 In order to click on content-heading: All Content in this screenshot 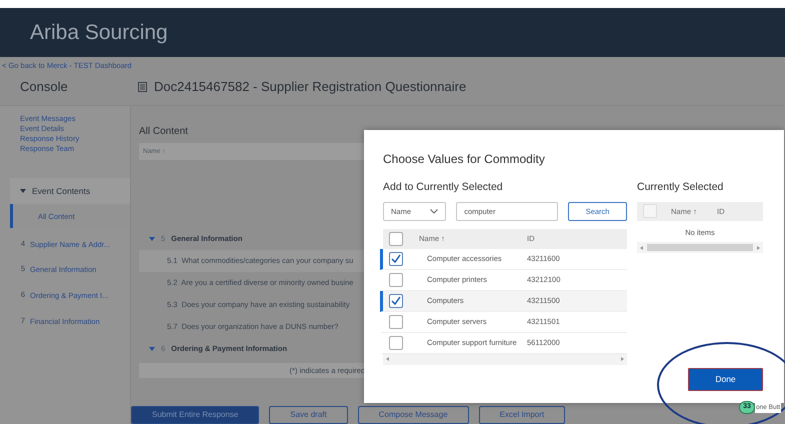, I will do `click(164, 132)`.